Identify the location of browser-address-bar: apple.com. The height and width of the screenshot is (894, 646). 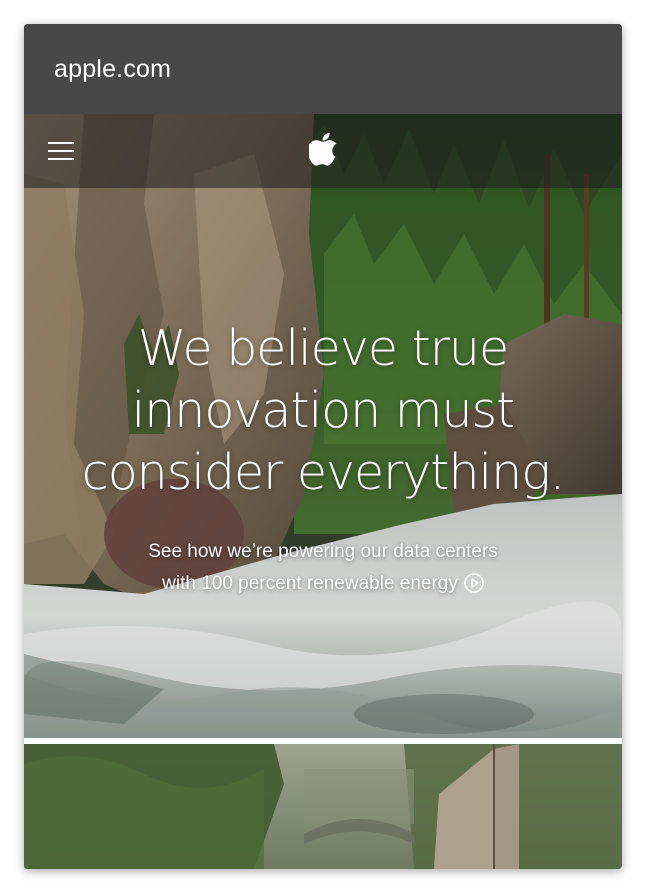
(323, 69).